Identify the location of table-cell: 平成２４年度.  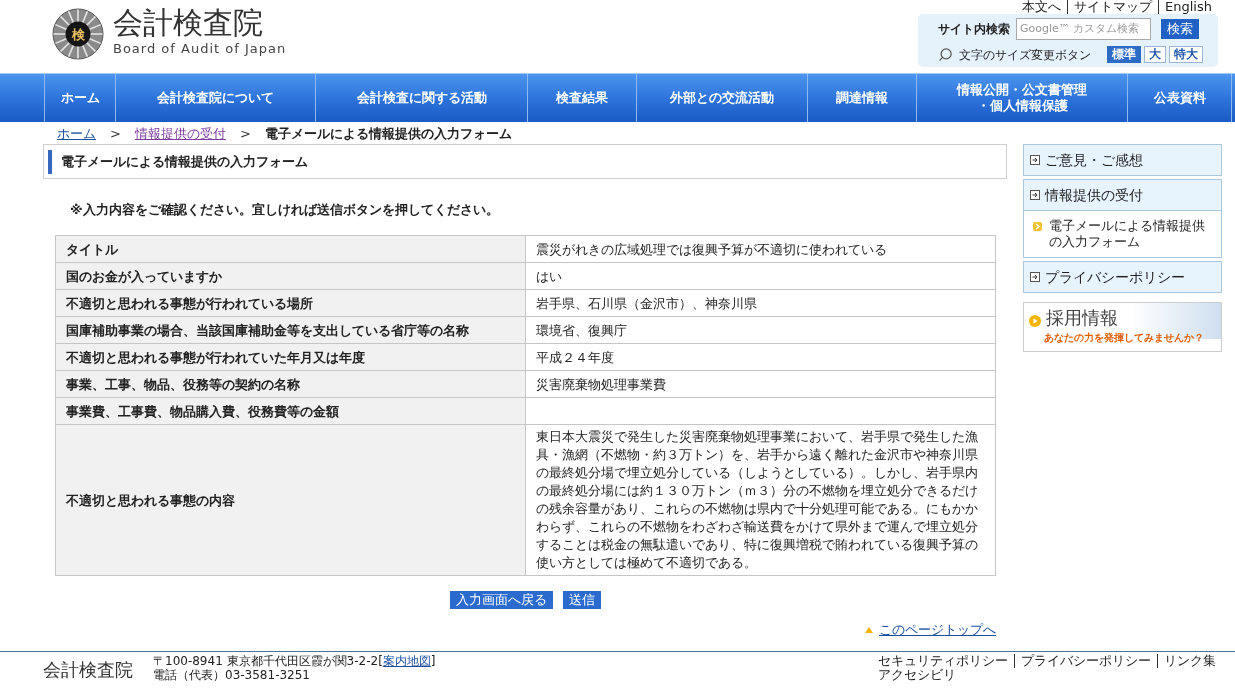
(760, 357).